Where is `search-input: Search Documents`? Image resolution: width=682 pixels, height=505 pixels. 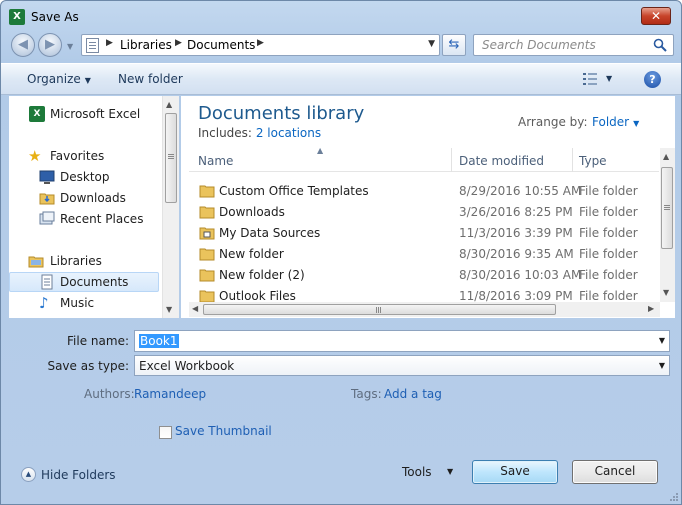
search-input: Search Documents is located at coordinates (573, 45).